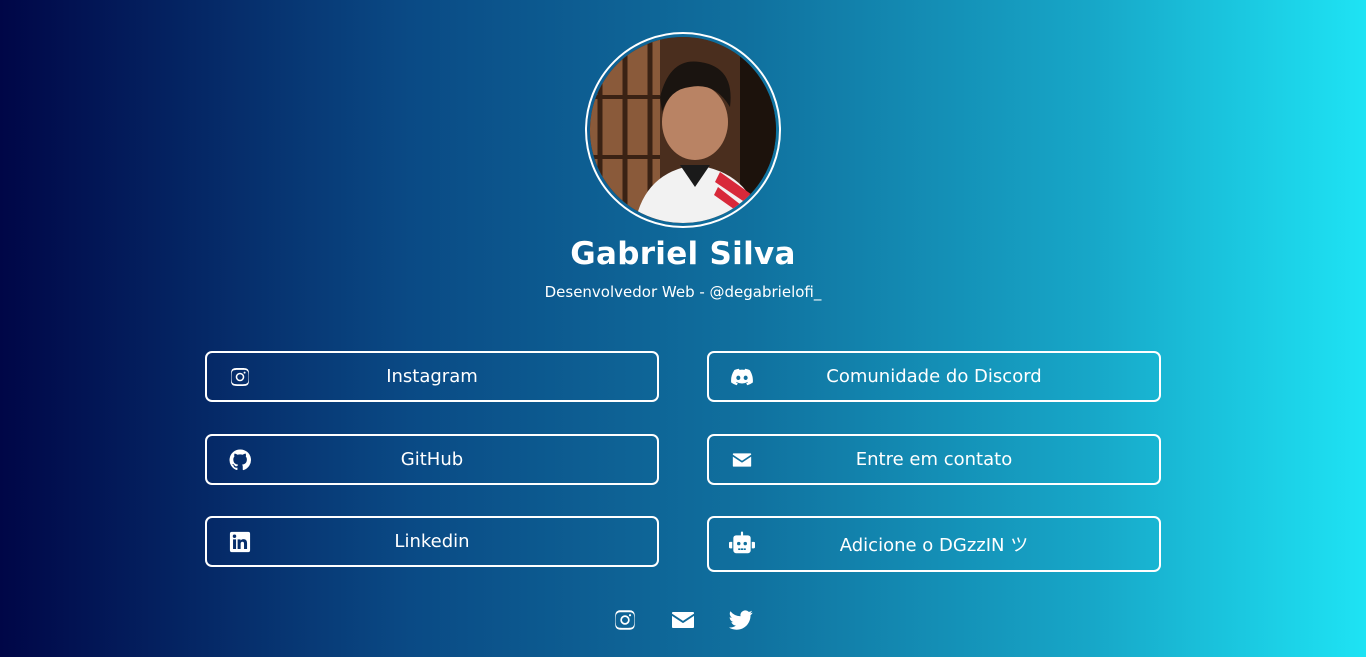 This screenshot has height=657, width=1366. I want to click on linkedin-link-button: Linkedin, so click(432, 541).